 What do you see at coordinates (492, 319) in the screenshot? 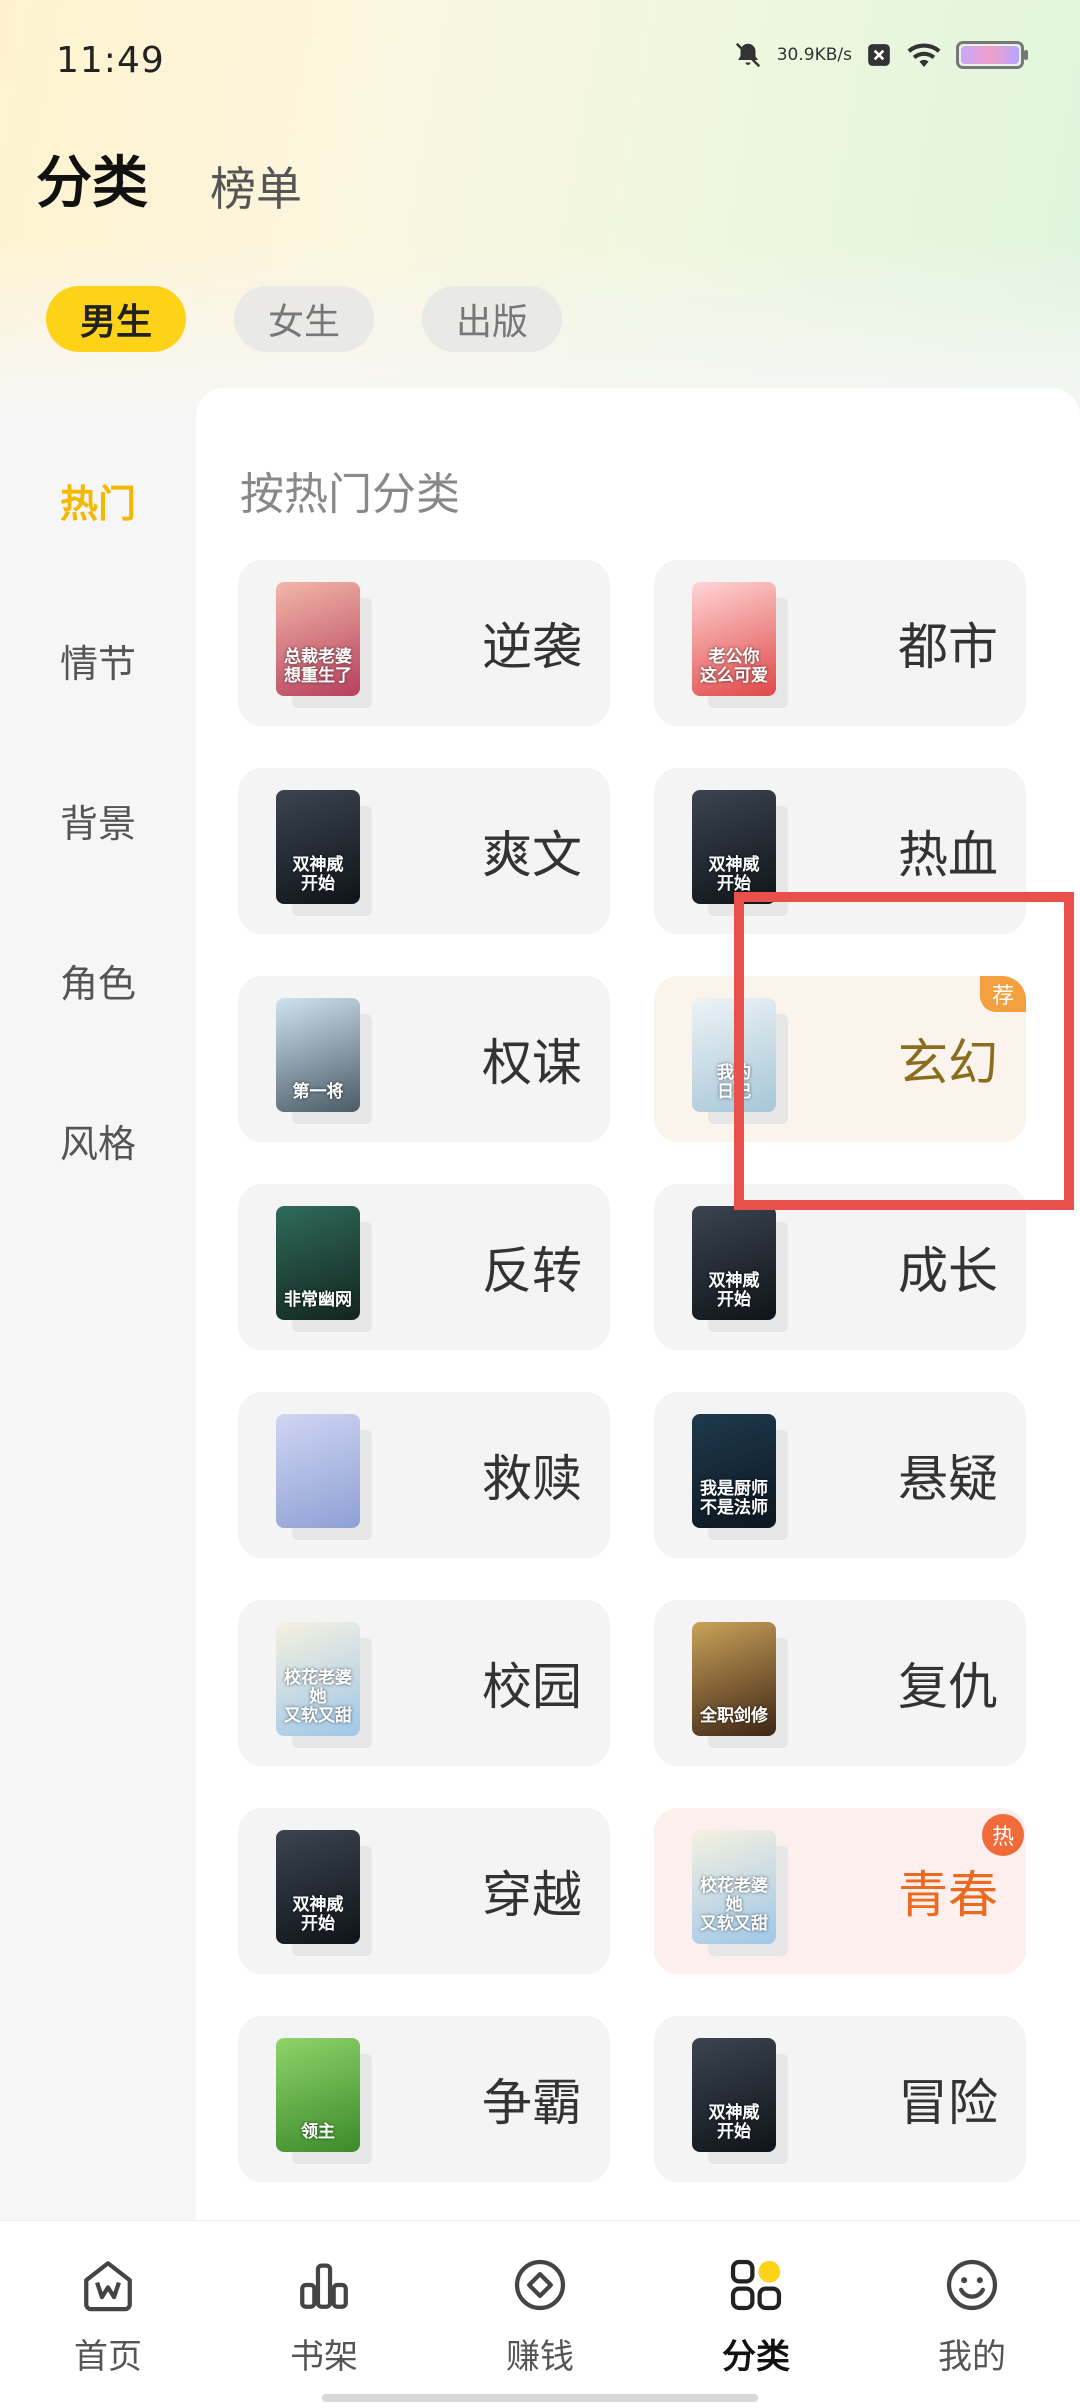
I see `chip-publish: 出版` at bounding box center [492, 319].